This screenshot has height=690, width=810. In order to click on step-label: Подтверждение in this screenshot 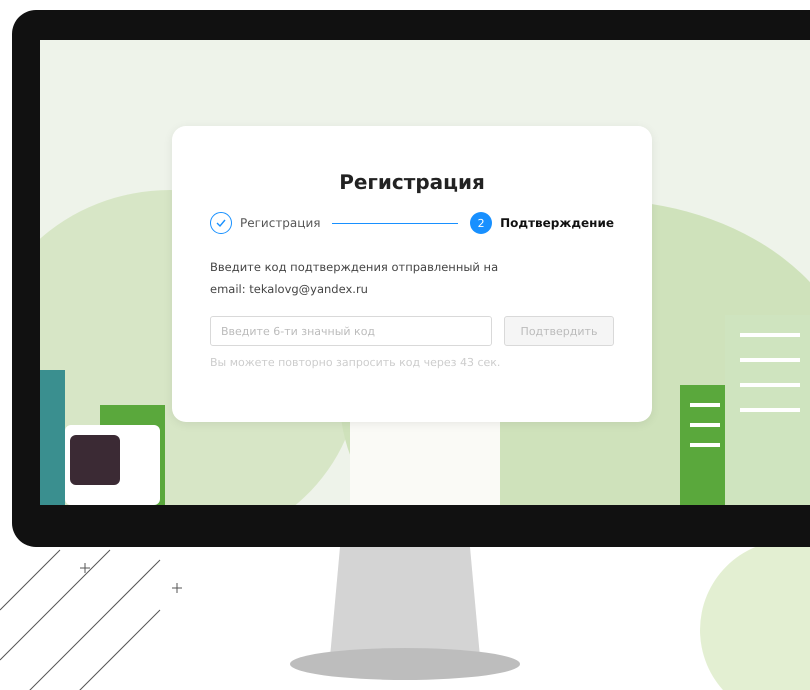, I will do `click(557, 223)`.